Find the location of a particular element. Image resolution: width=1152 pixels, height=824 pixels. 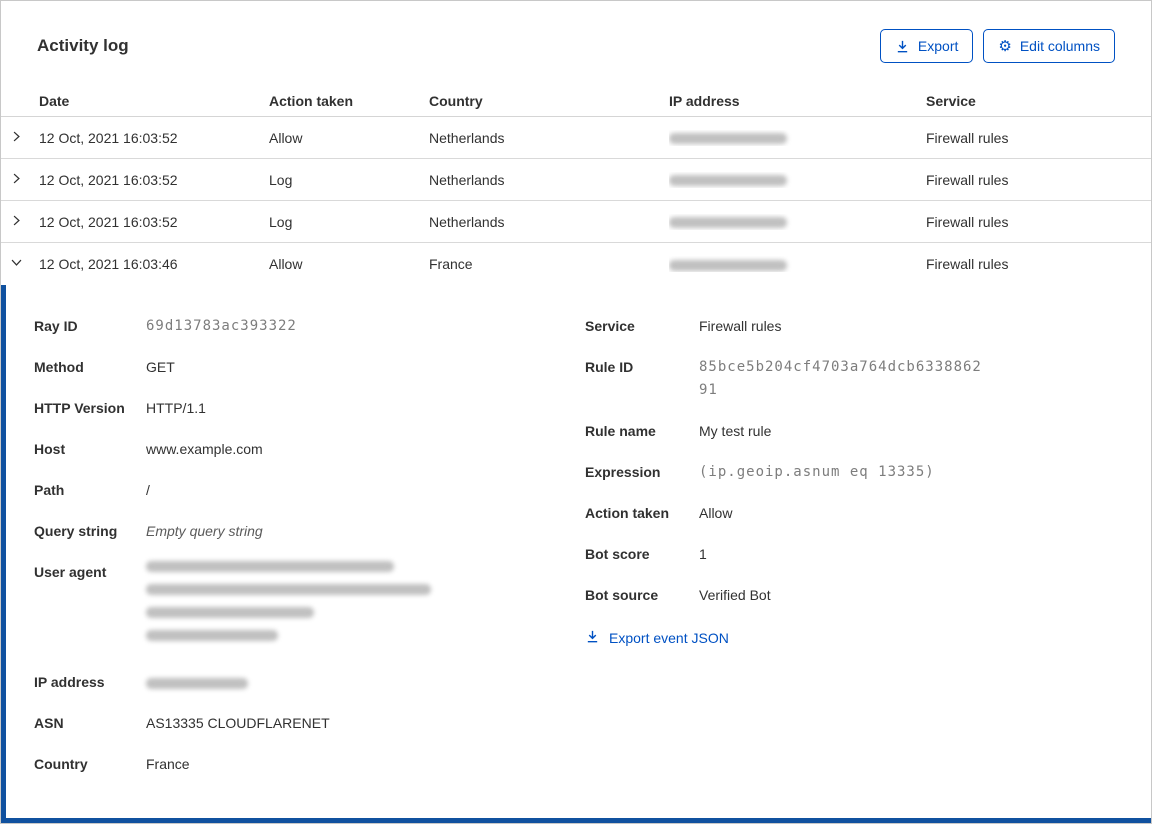

field-label: IP address is located at coordinates (69, 682).